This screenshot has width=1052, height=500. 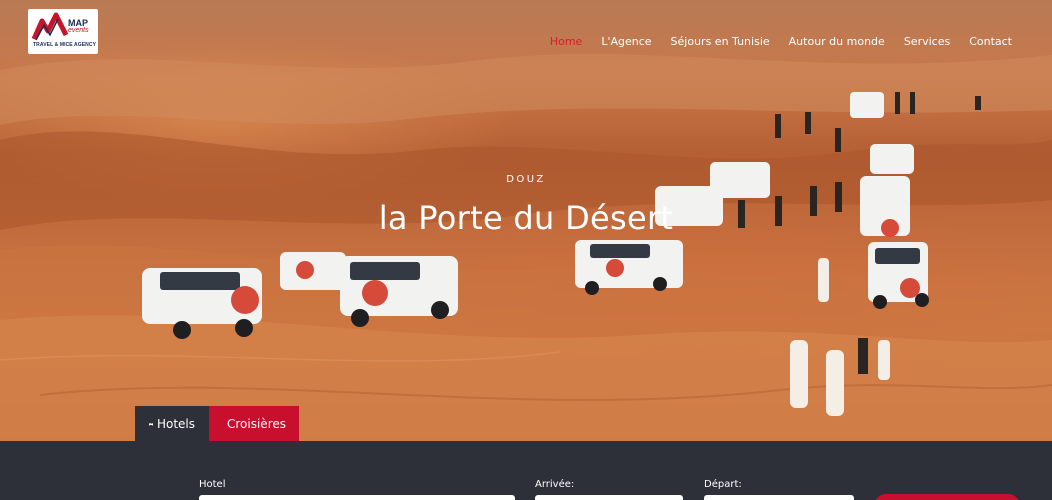 I want to click on arrival-field-label: Arrivée:, so click(x=555, y=484).